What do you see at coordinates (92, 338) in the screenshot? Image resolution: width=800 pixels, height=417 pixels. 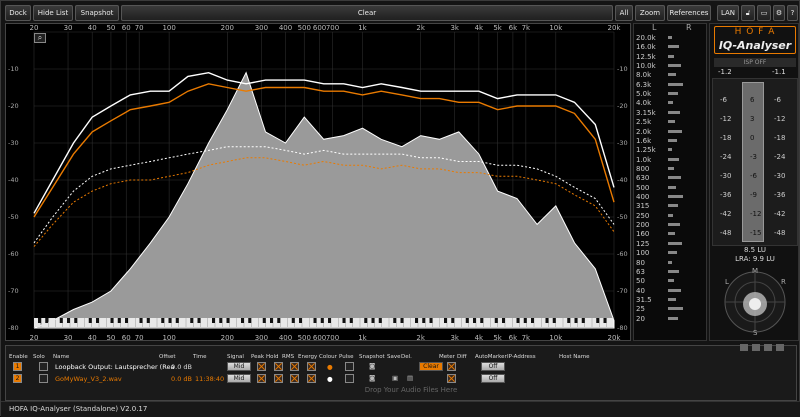 I see `x-tick-label: 40` at bounding box center [92, 338].